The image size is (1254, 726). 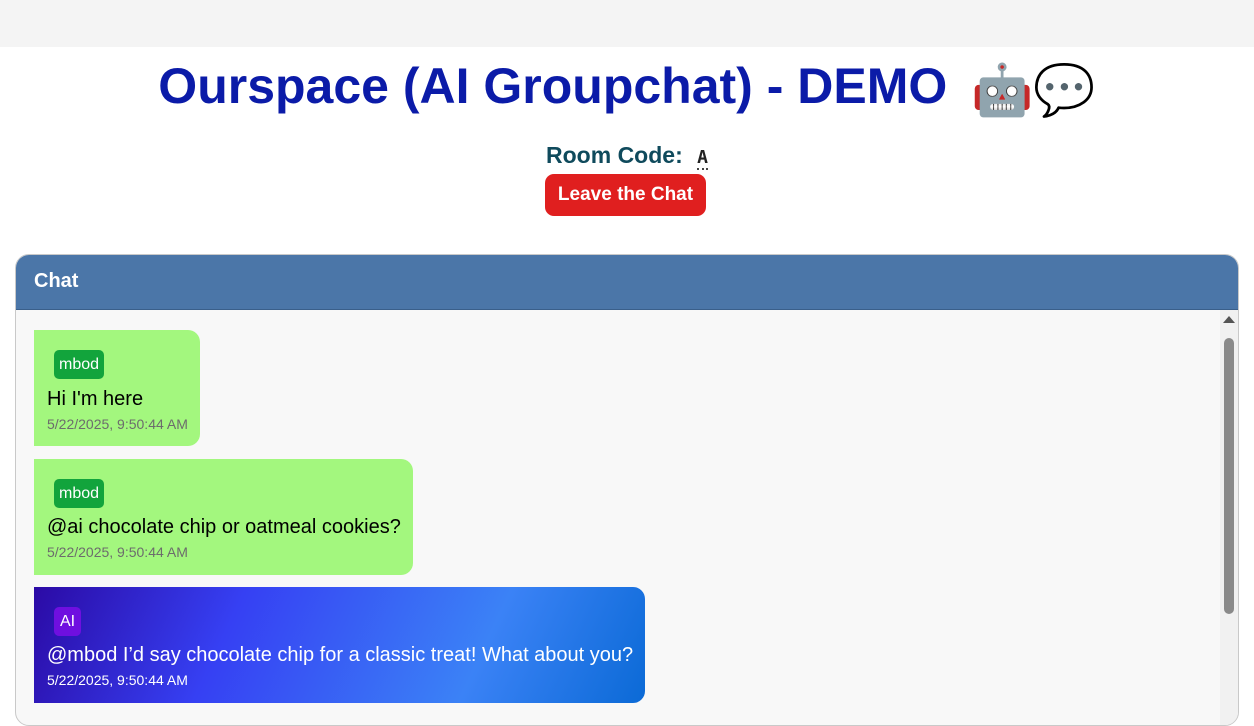 I want to click on chat-panel-header: Chat, so click(x=627, y=282).